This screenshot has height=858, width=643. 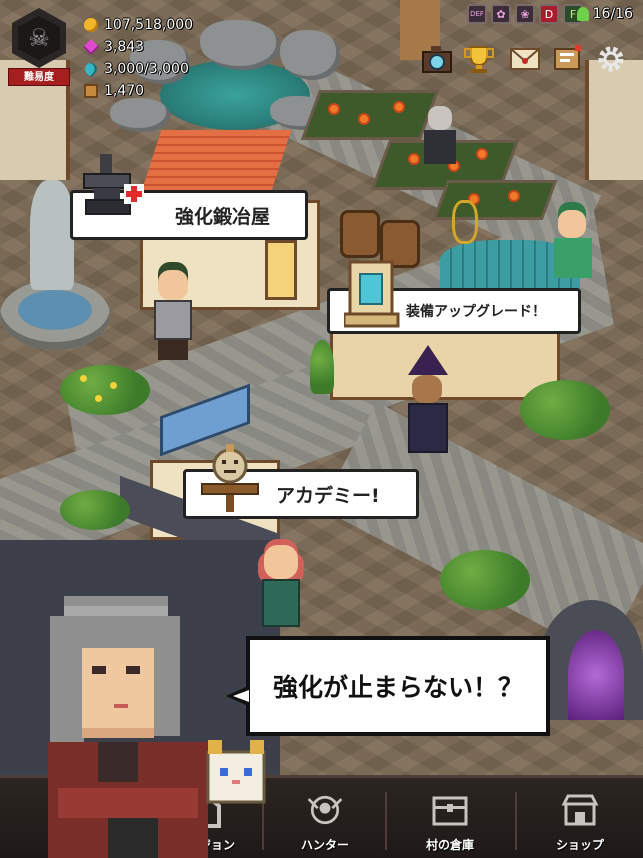 What do you see at coordinates (146, 69) in the screenshot?
I see `energy-value: 3,000/3,000` at bounding box center [146, 69].